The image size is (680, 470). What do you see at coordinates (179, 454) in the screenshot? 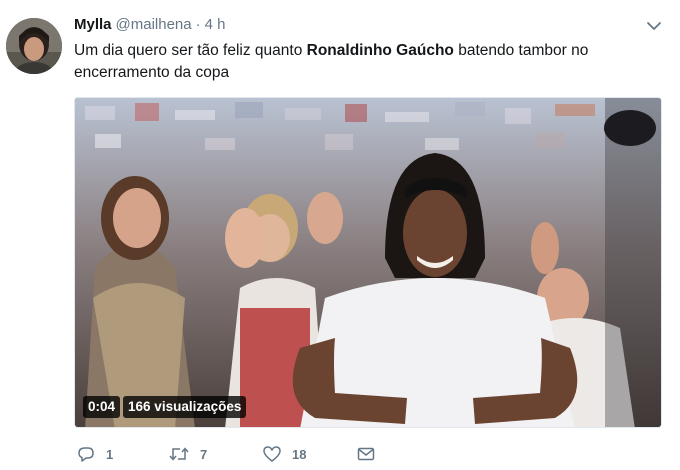
I see `retweet-icon` at bounding box center [179, 454].